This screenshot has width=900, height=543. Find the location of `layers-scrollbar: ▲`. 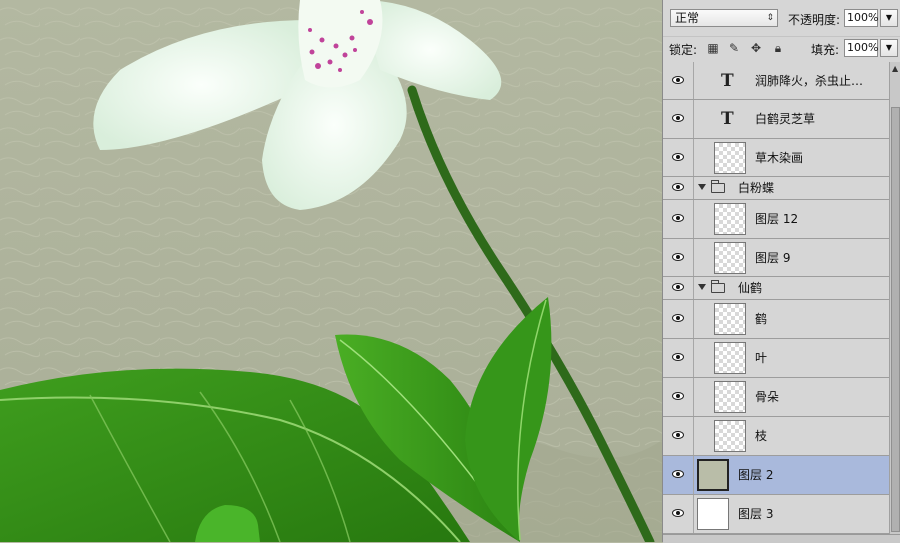

layers-scrollbar: ▲ is located at coordinates (894, 301).